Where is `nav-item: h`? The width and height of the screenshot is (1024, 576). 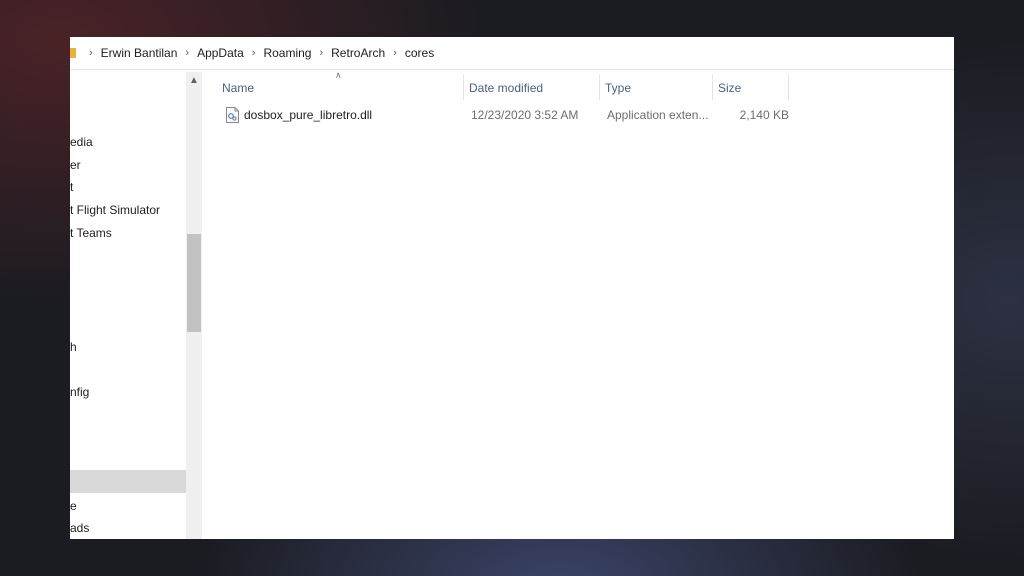 nav-item: h is located at coordinates (73, 347).